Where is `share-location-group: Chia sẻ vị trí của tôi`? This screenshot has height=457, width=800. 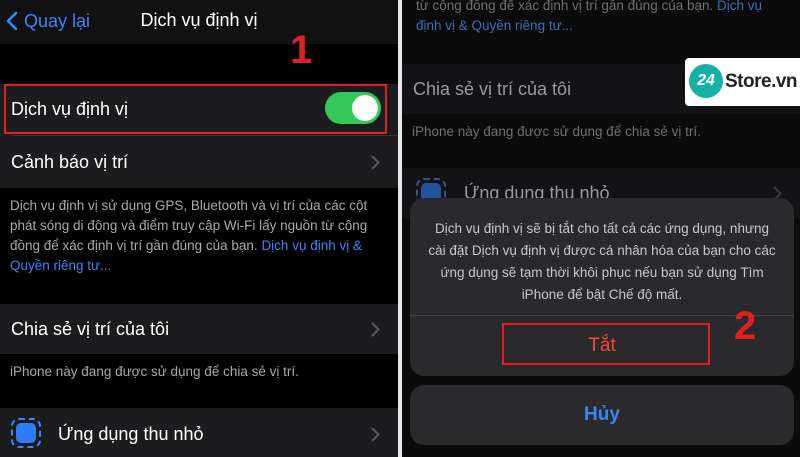
share-location-group: Chia sẻ vị trí của tôi is located at coordinates (199, 329).